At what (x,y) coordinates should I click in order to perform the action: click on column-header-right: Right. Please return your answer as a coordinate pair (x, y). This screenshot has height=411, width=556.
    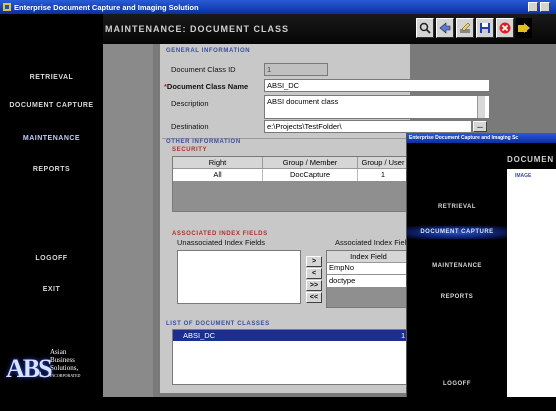
    Looking at the image, I should click on (218, 163).